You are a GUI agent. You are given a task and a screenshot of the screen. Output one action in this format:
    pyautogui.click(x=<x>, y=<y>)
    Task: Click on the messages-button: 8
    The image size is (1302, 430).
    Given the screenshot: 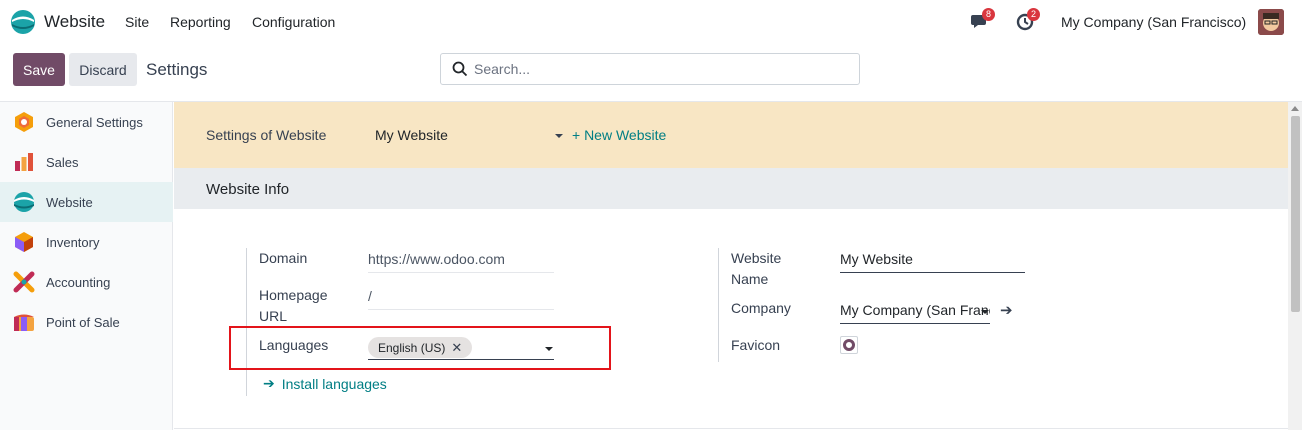 What is the action you would take?
    pyautogui.click(x=983, y=20)
    